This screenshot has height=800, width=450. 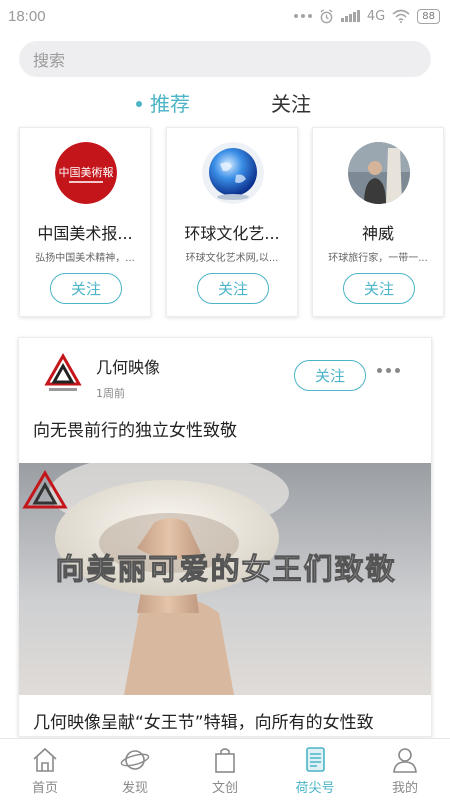 What do you see at coordinates (85, 222) in the screenshot?
I see `recommend-card: 中国美術報 中国美术报... 弘扬中国美术精神，... 关注` at bounding box center [85, 222].